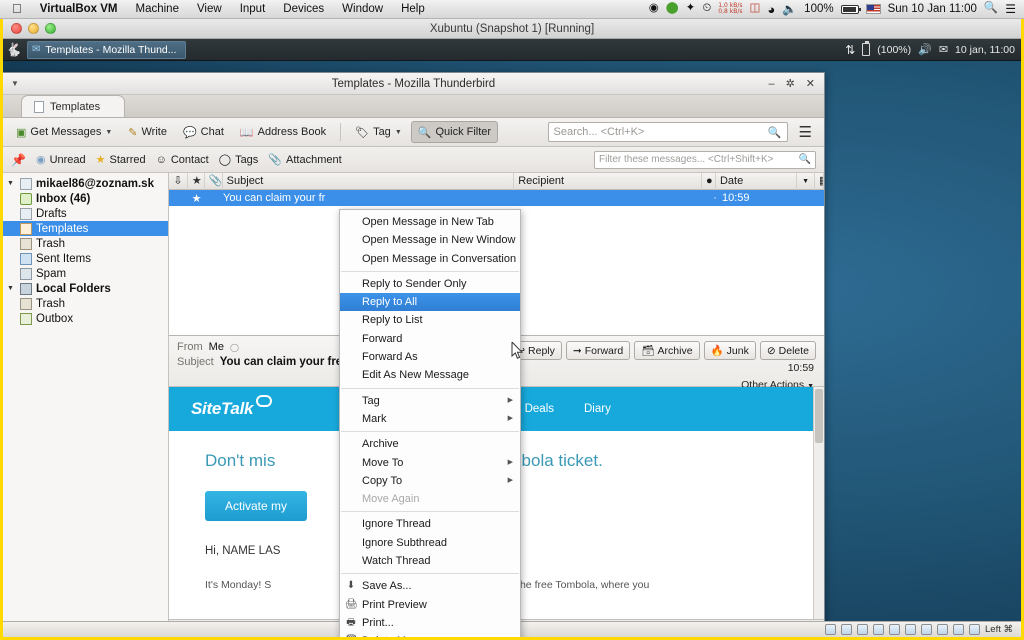  Describe the element at coordinates (182, 160) in the screenshot. I see `quick-filter-contact: ☺ Contact` at that location.